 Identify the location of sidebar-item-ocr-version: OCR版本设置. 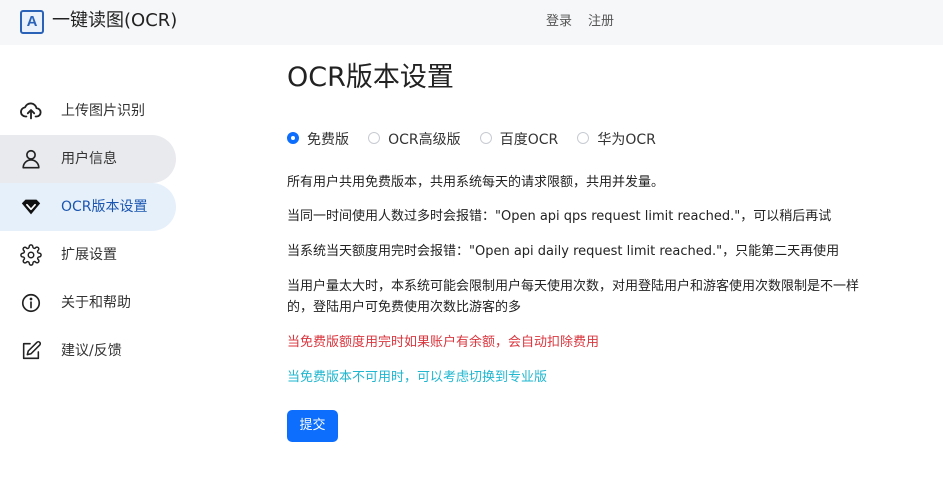
(88, 207).